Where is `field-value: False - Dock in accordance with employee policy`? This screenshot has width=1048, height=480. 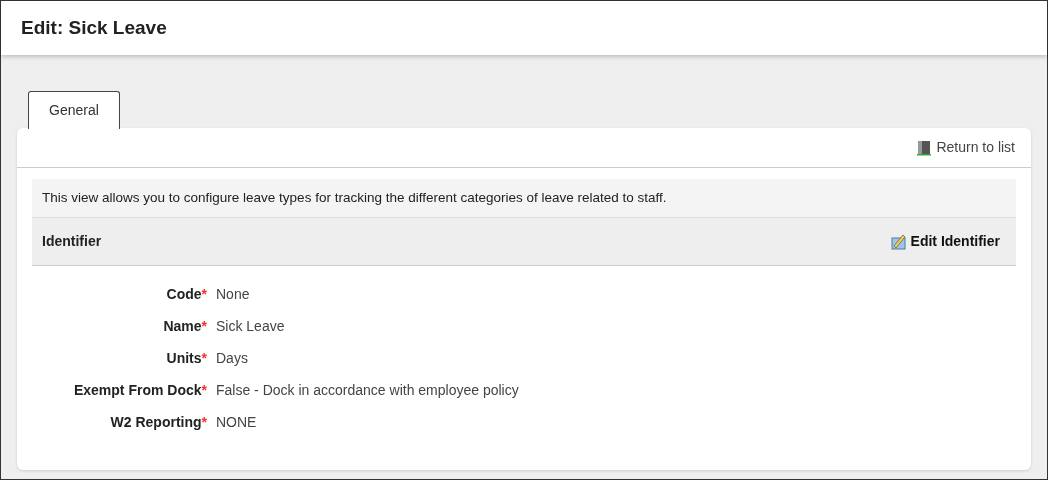
field-value: False - Dock in accordance with employee policy is located at coordinates (367, 390).